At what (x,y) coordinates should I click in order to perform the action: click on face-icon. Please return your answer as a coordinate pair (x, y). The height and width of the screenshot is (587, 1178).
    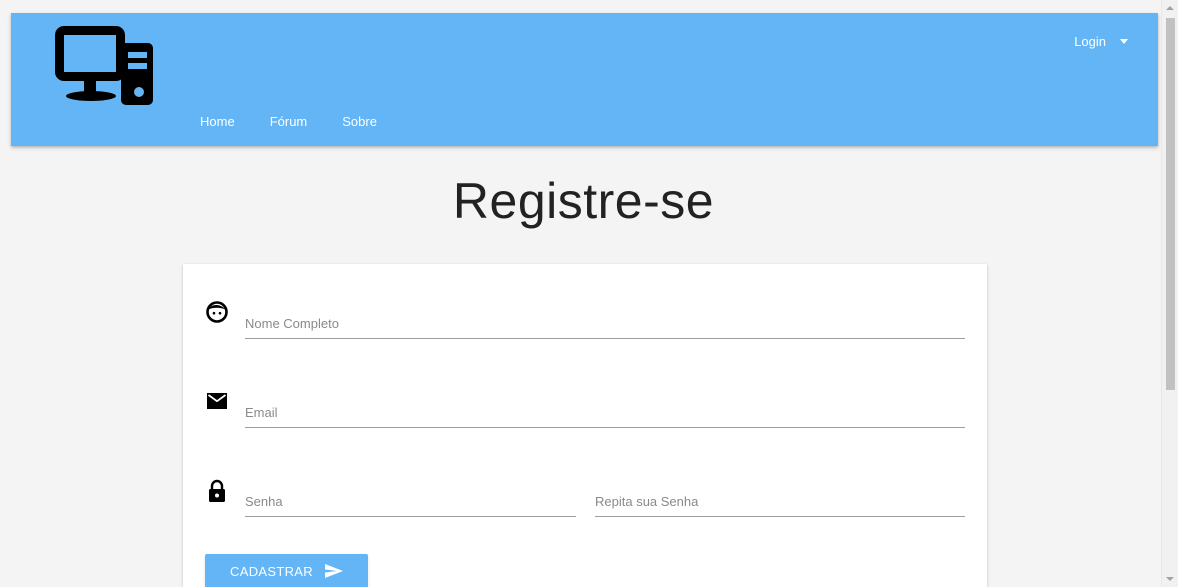
    Looking at the image, I should click on (217, 312).